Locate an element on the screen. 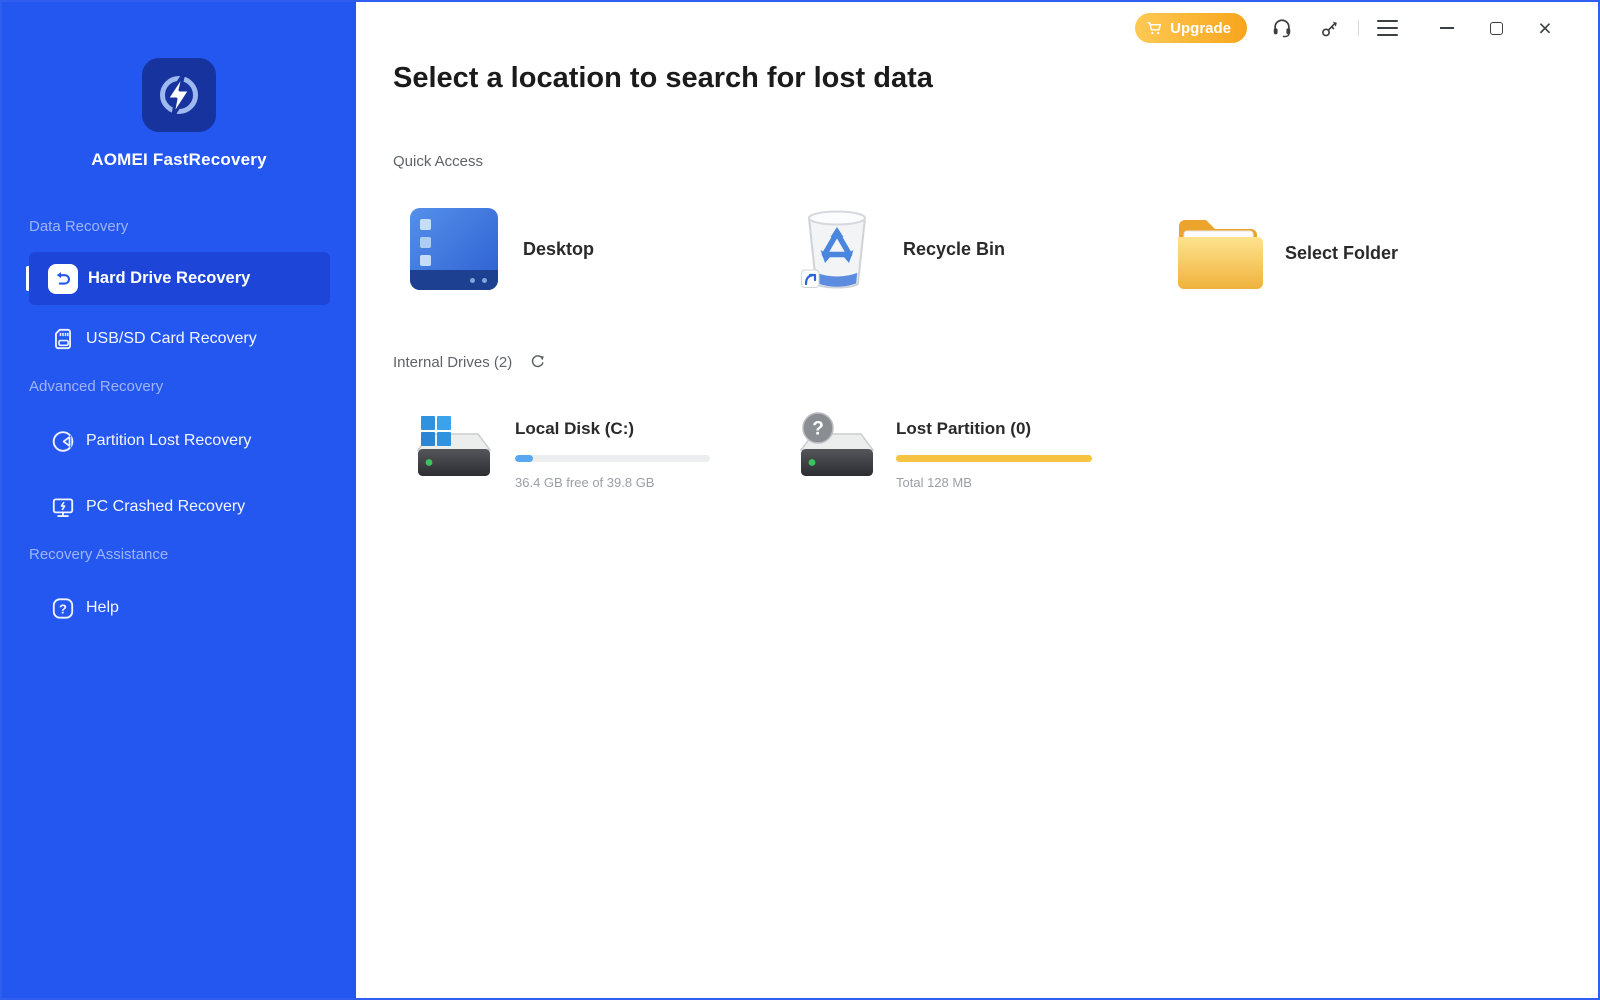 The image size is (1600, 1000). drive-detail: Total 128 MB is located at coordinates (934, 482).